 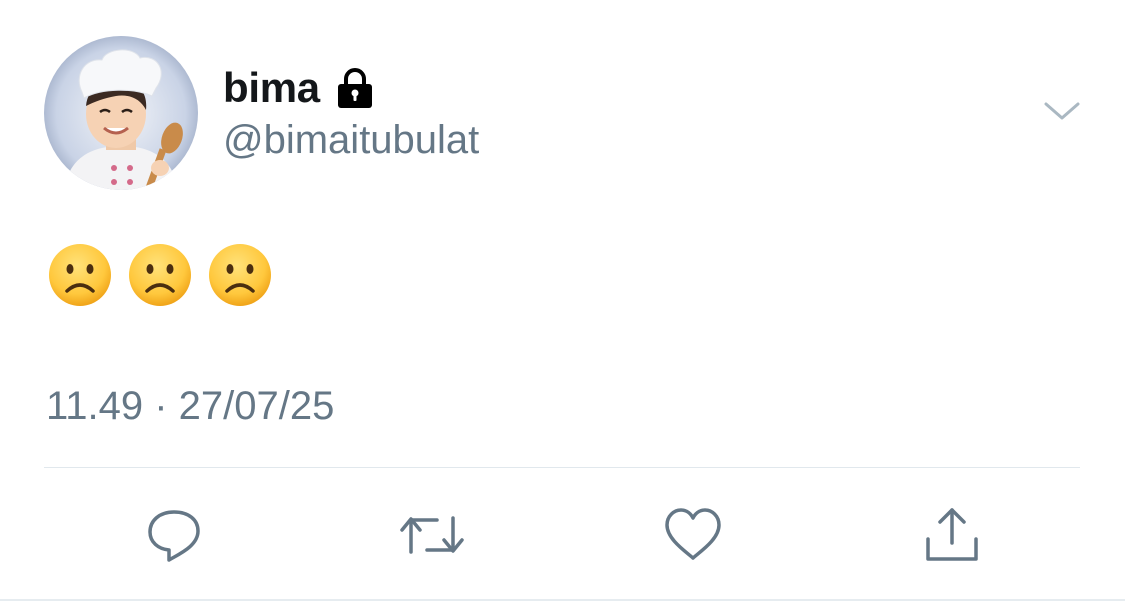 I want to click on divider, so click(x=562, y=467).